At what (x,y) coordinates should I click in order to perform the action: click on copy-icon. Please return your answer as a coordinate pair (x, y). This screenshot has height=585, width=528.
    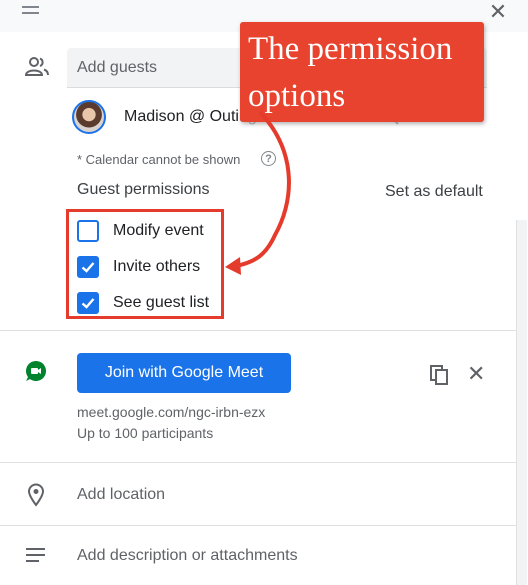
    Looking at the image, I should click on (439, 375).